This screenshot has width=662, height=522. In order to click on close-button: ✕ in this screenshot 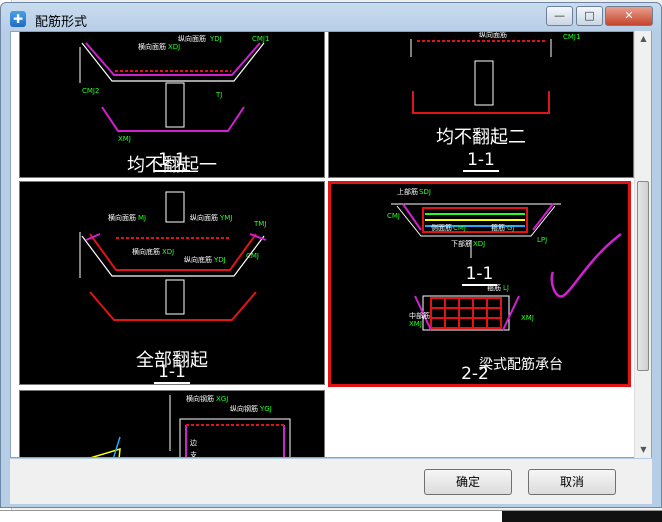, I will do `click(629, 16)`.